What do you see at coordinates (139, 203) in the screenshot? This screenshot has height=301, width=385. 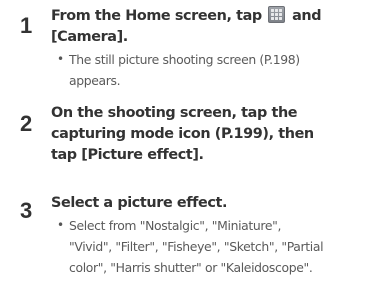 I see `step-heading: Select a picture effect.` at bounding box center [139, 203].